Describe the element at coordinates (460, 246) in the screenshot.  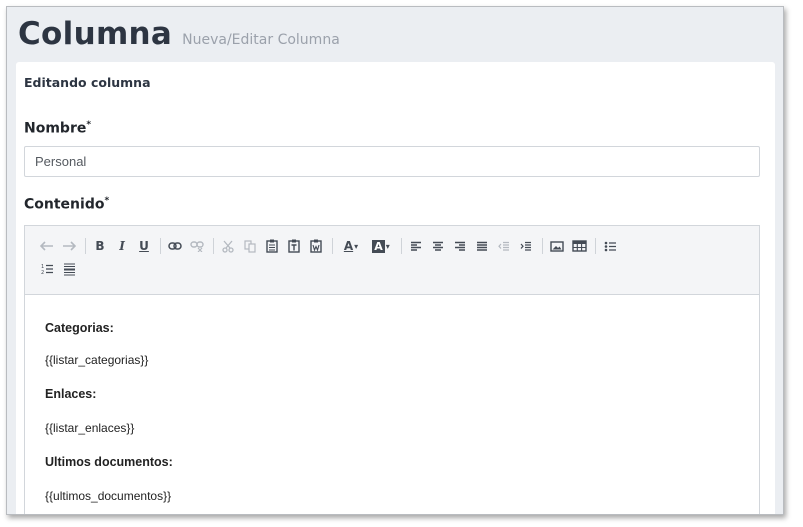
I see `align-right-icon` at that location.